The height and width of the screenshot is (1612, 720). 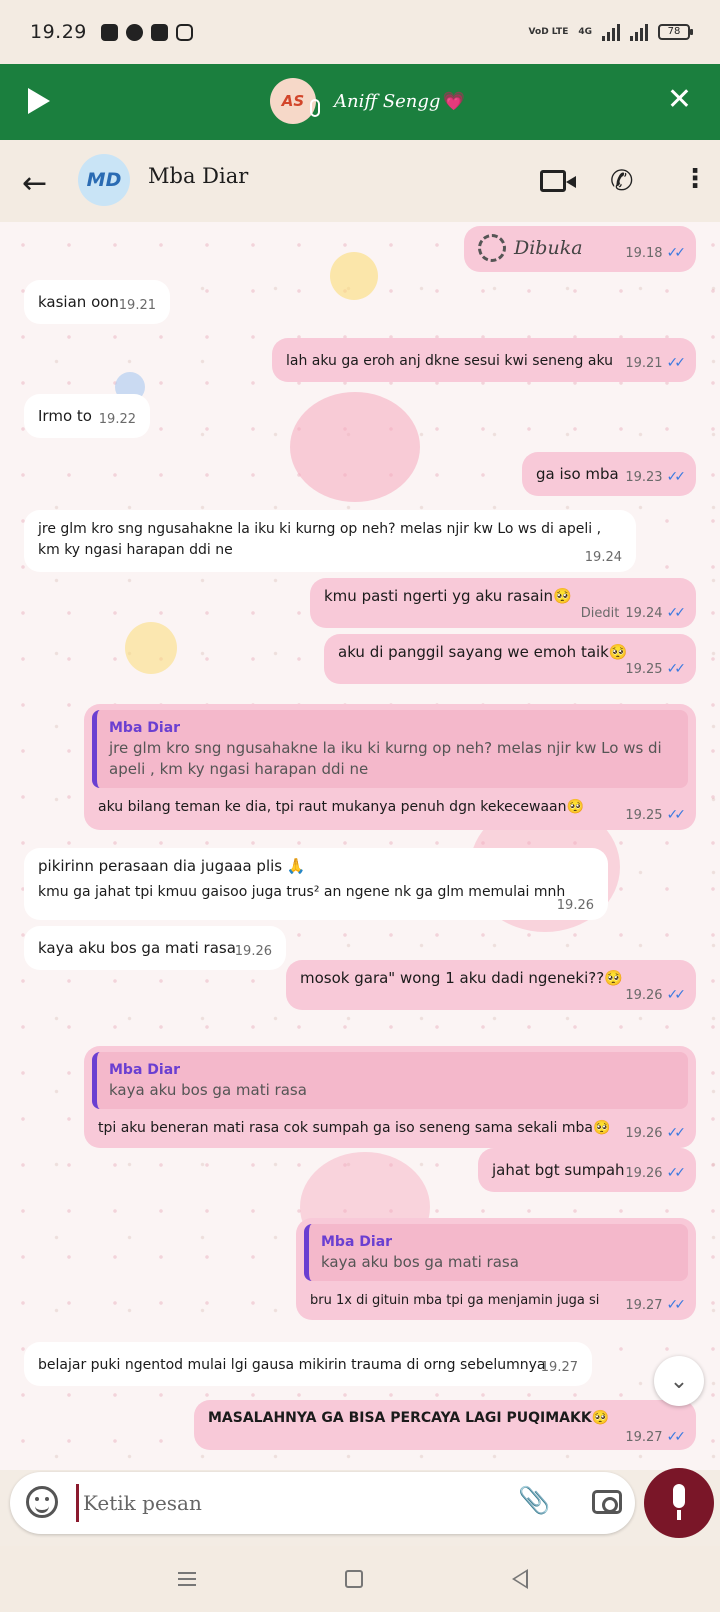 What do you see at coordinates (354, 1579) in the screenshot?
I see `home-icon` at bounding box center [354, 1579].